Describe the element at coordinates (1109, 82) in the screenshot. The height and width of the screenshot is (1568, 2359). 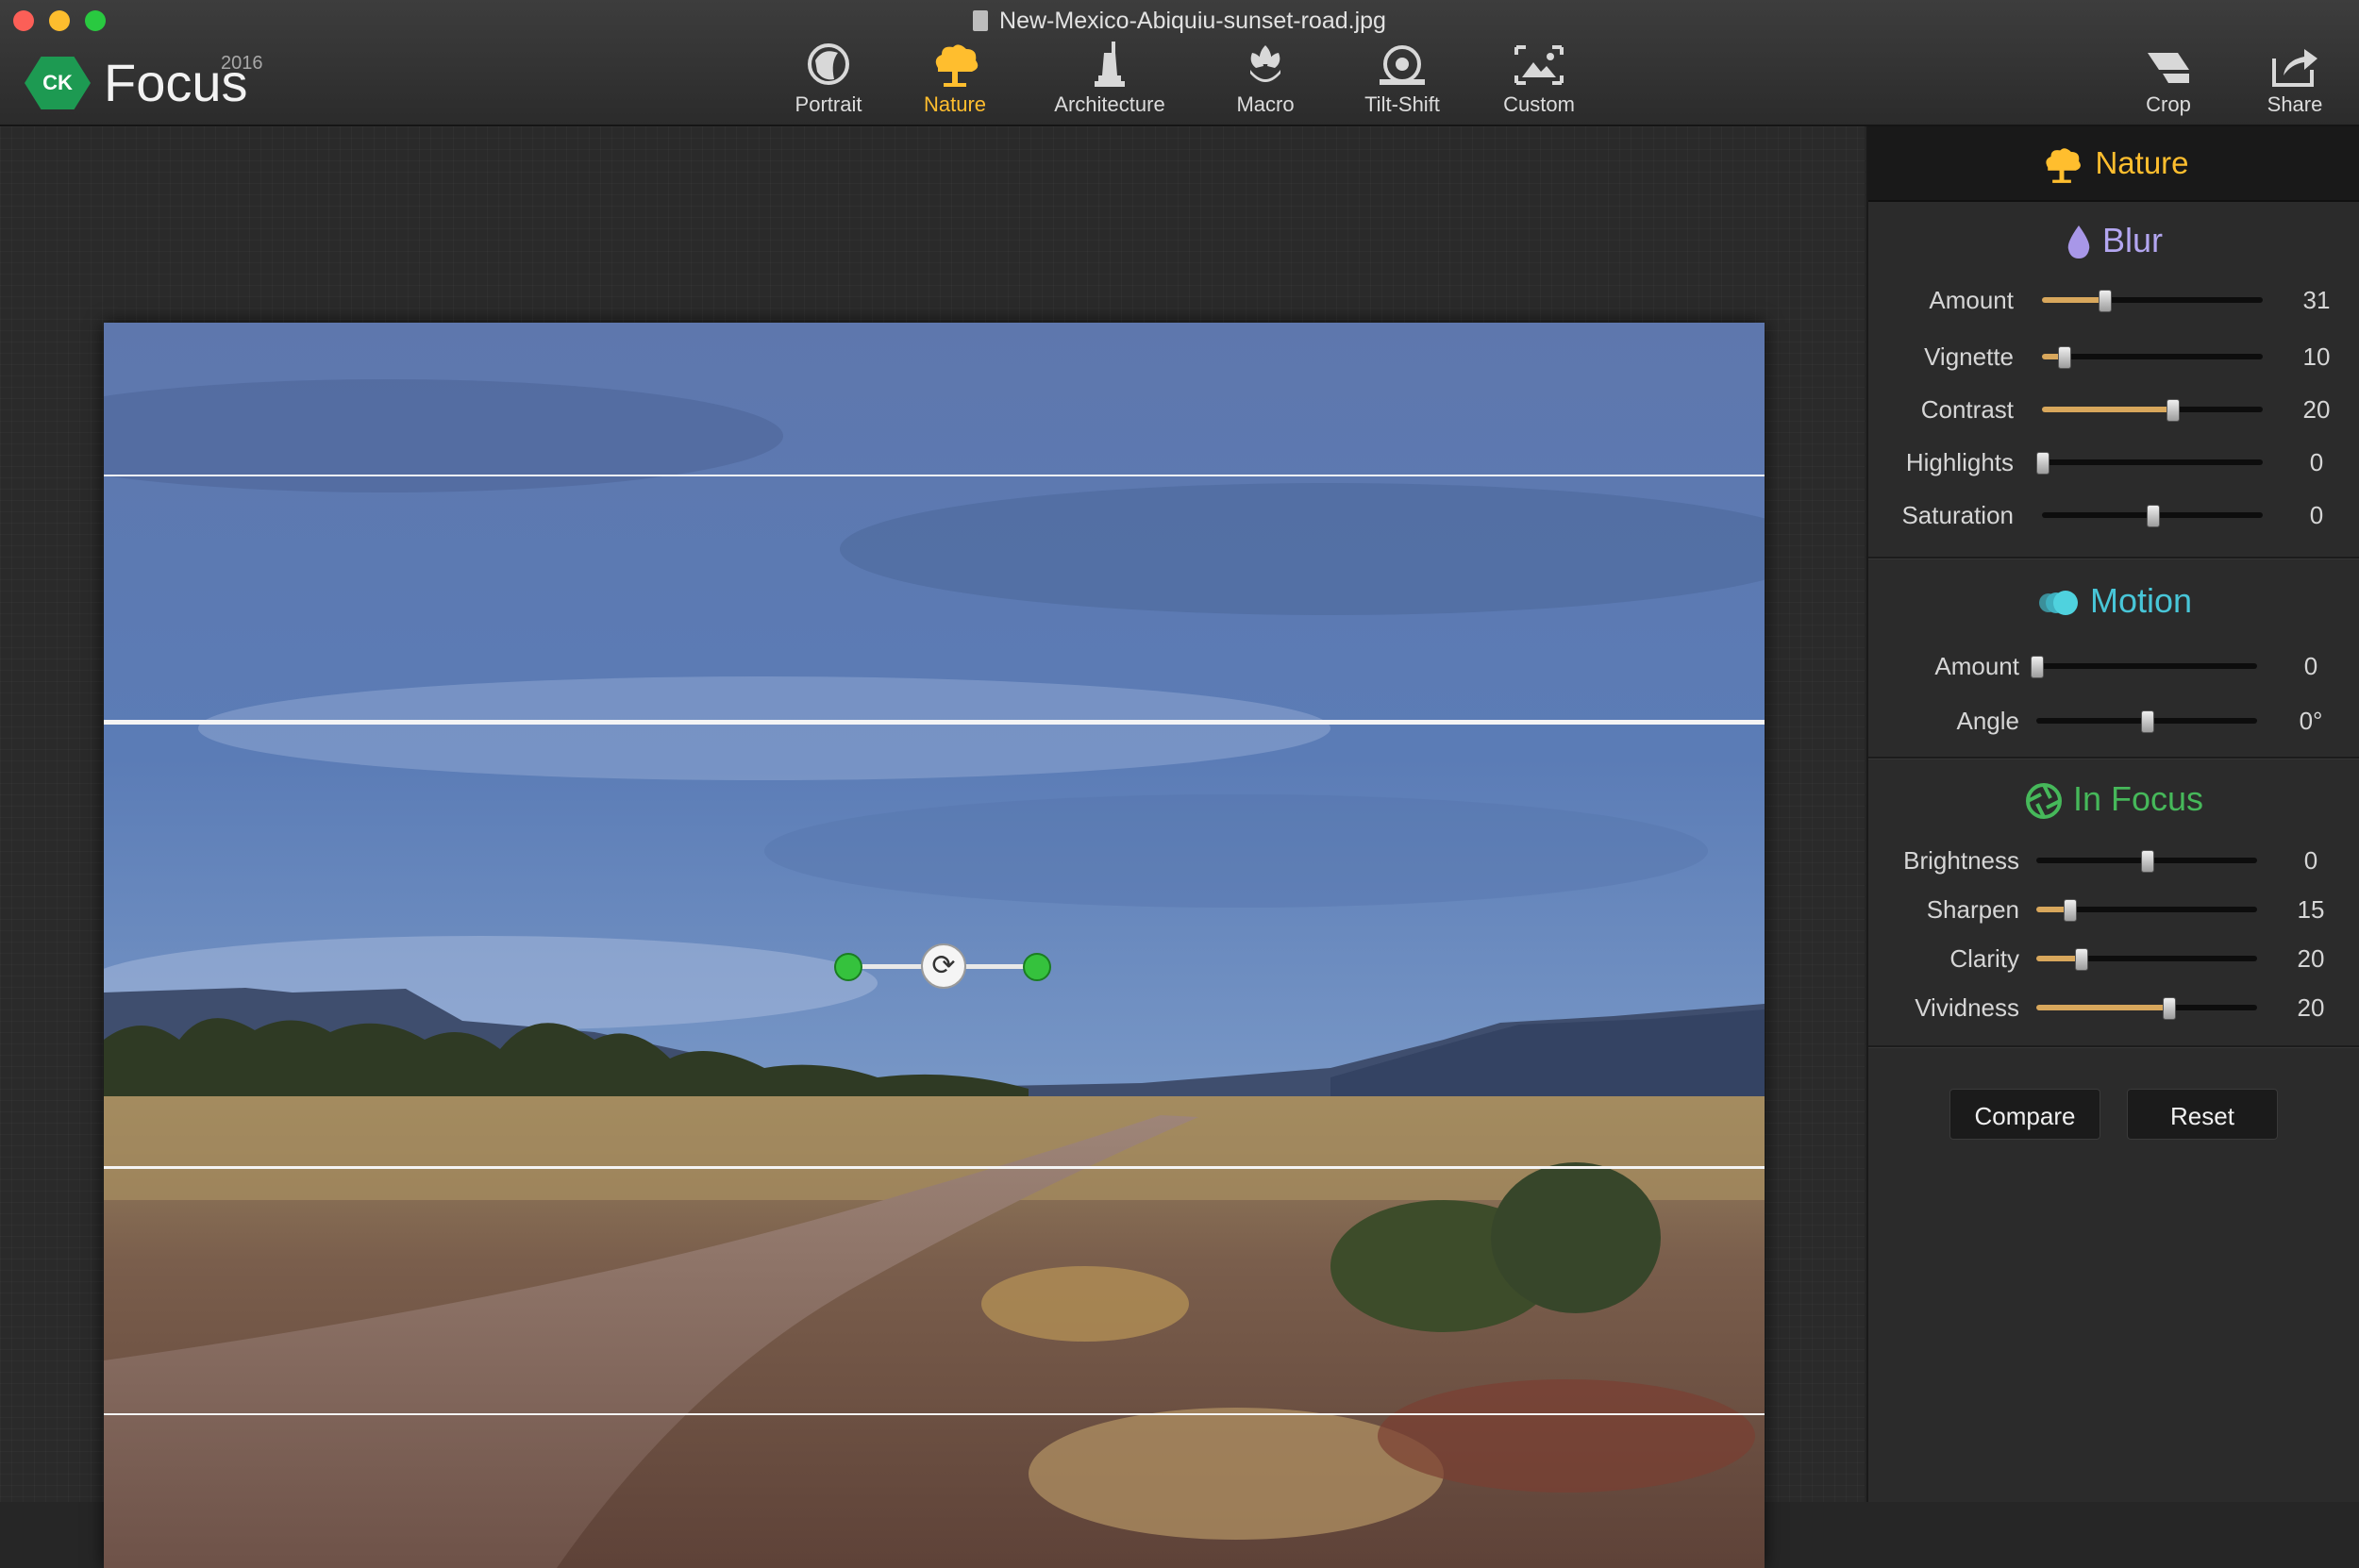
I see `mode-architecture-button: Architecture` at that location.